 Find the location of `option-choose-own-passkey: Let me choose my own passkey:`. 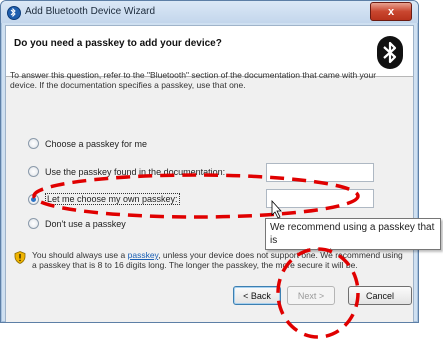

option-choose-own-passkey: Let me choose my own passkey: is located at coordinates (104, 199).